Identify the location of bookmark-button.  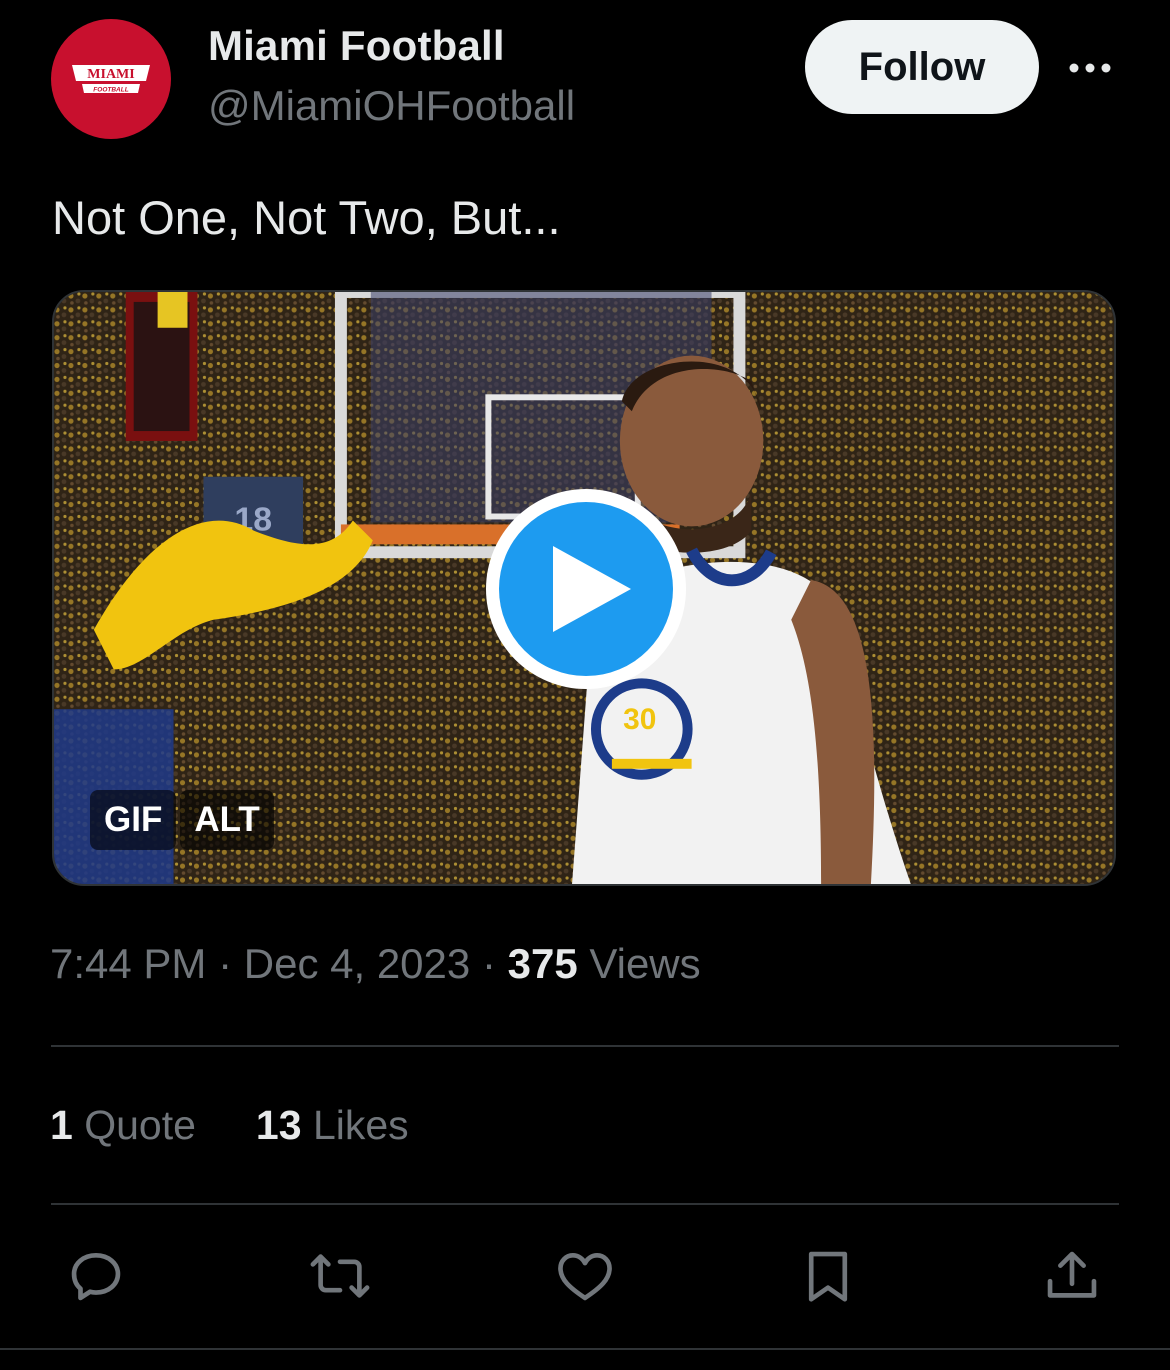
(828, 1276).